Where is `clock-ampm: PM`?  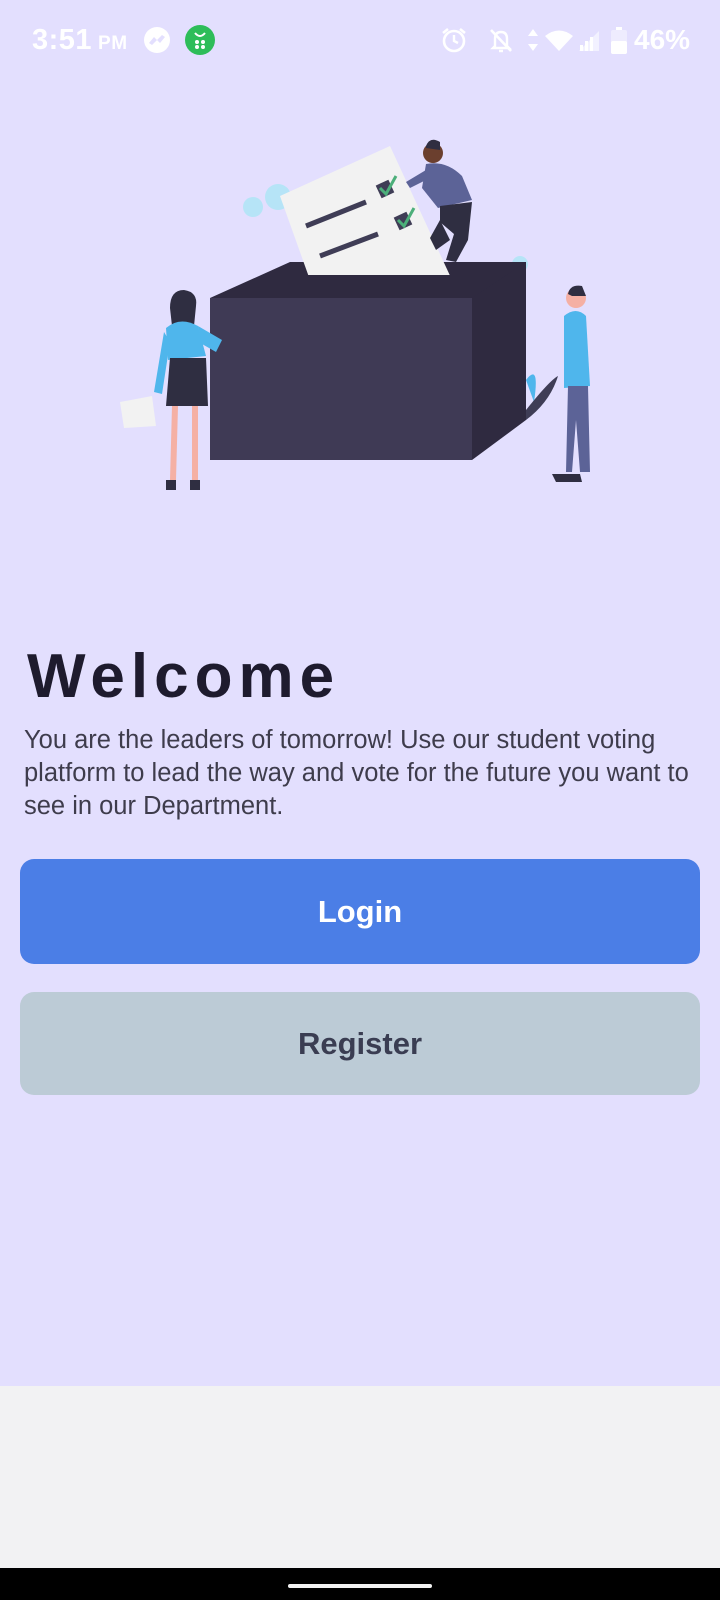
clock-ampm: PM is located at coordinates (113, 43).